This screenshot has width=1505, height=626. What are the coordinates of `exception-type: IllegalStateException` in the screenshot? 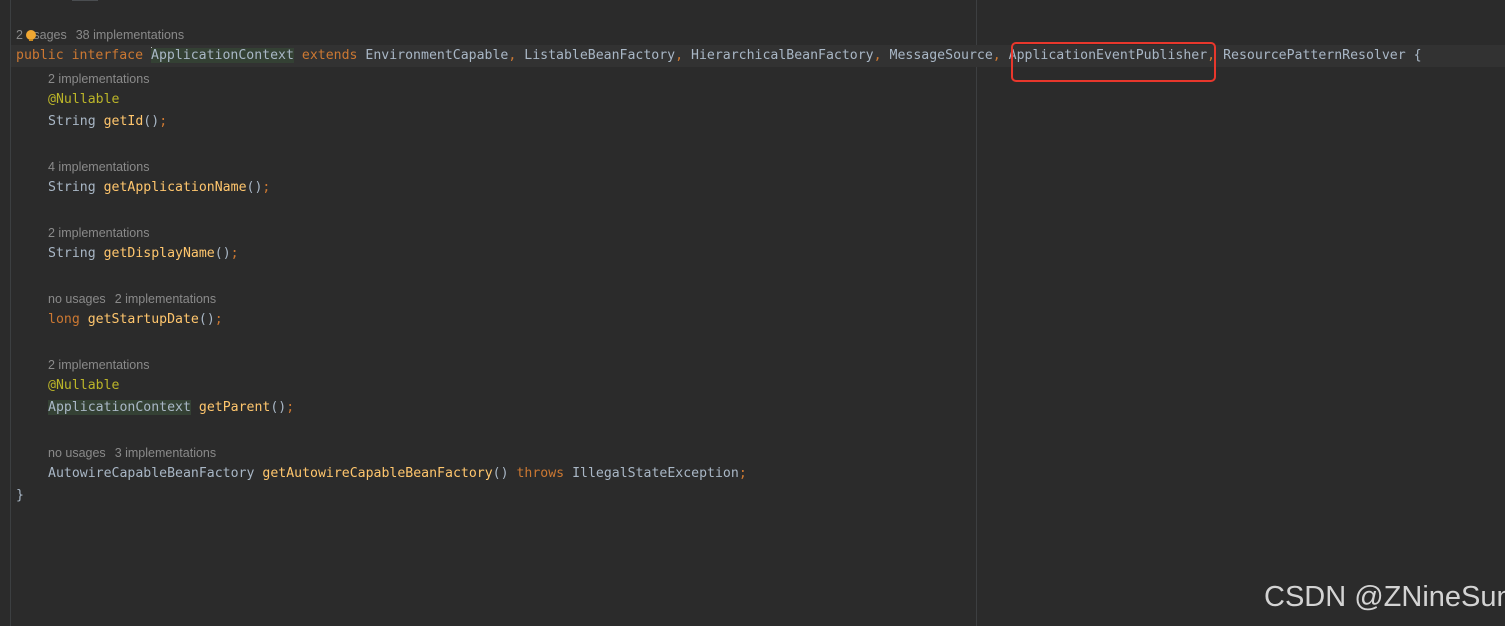 It's located at (655, 473).